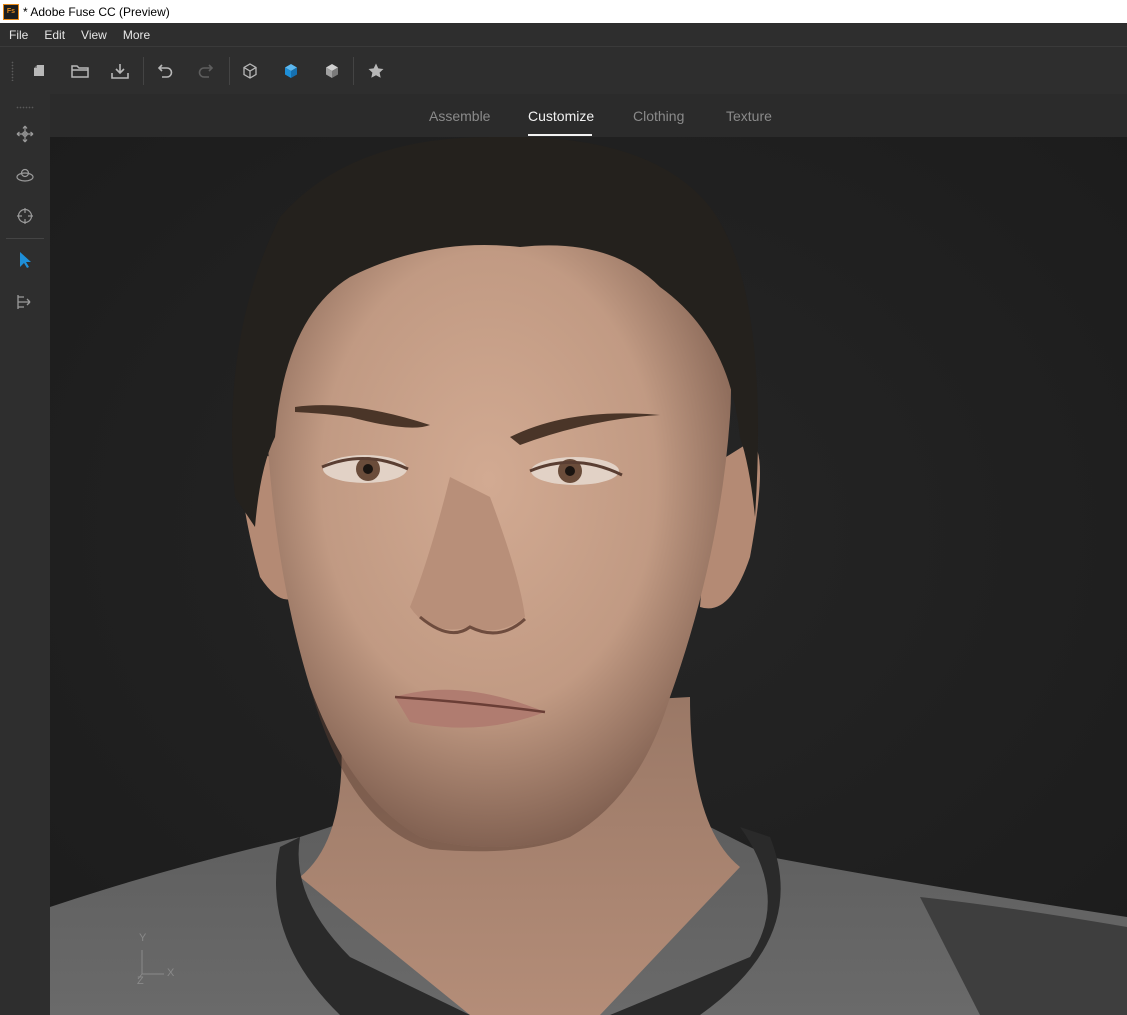 This screenshot has width=1127, height=1015. Describe the element at coordinates (25, 554) in the screenshot. I see `left-tool-rail` at that location.